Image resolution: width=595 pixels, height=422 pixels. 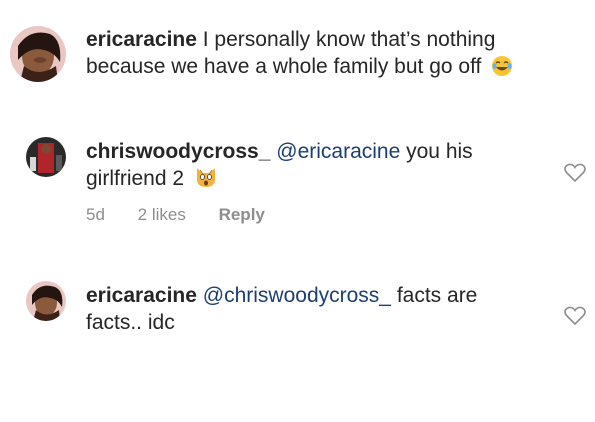 I want to click on weary-cat-icon, so click(x=206, y=180).